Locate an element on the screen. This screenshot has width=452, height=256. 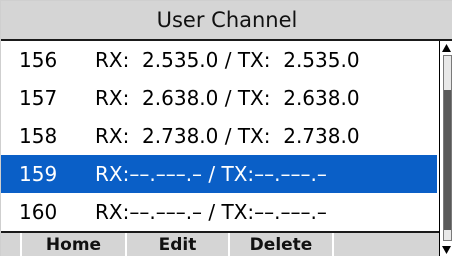
channel-row-157: 157 RX: 2.638.0 / TX: 2.638.0 is located at coordinates (219, 98).